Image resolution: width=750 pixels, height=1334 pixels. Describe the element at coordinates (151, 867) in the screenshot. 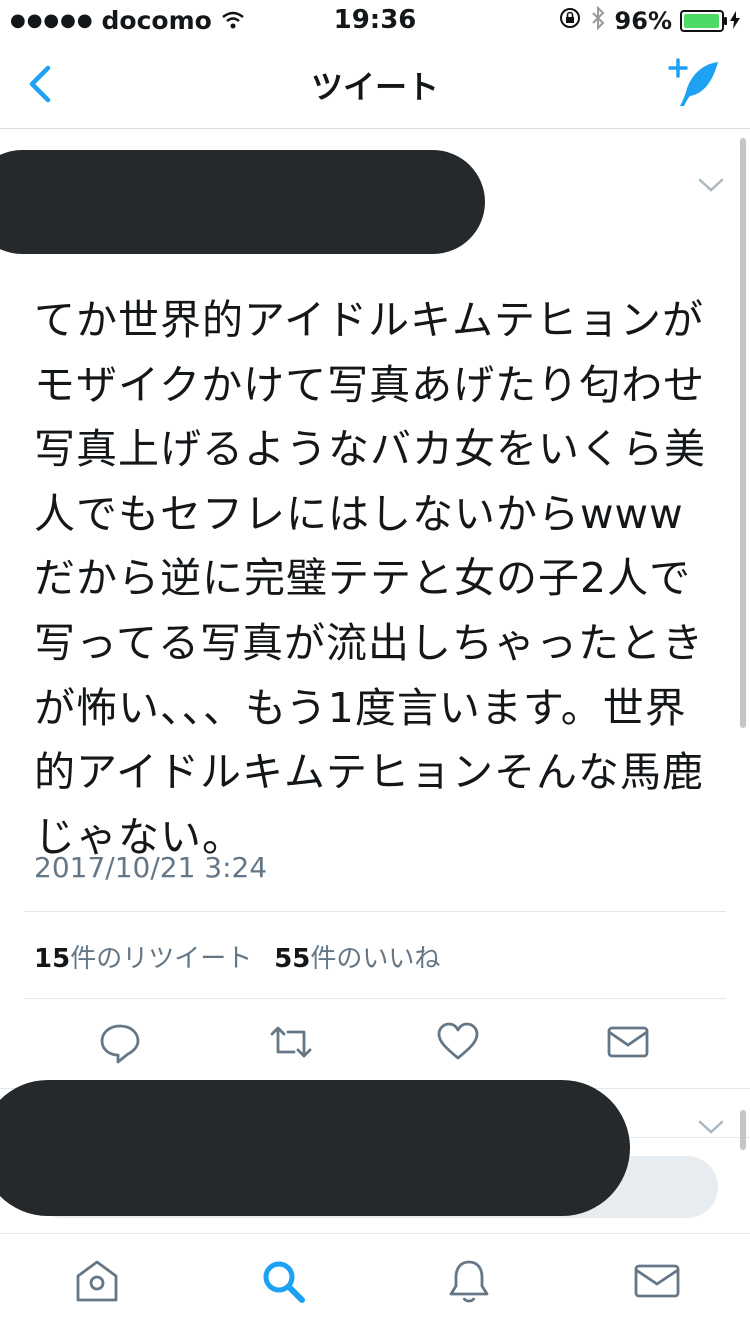

I see `tweet-timestamp: 2017/10/21 3:24` at that location.